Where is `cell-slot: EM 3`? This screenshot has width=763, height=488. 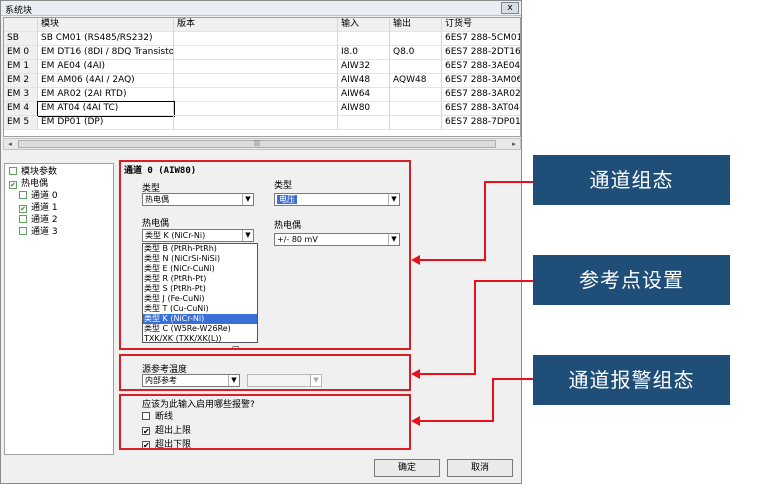 cell-slot: EM 3 is located at coordinates (21, 95).